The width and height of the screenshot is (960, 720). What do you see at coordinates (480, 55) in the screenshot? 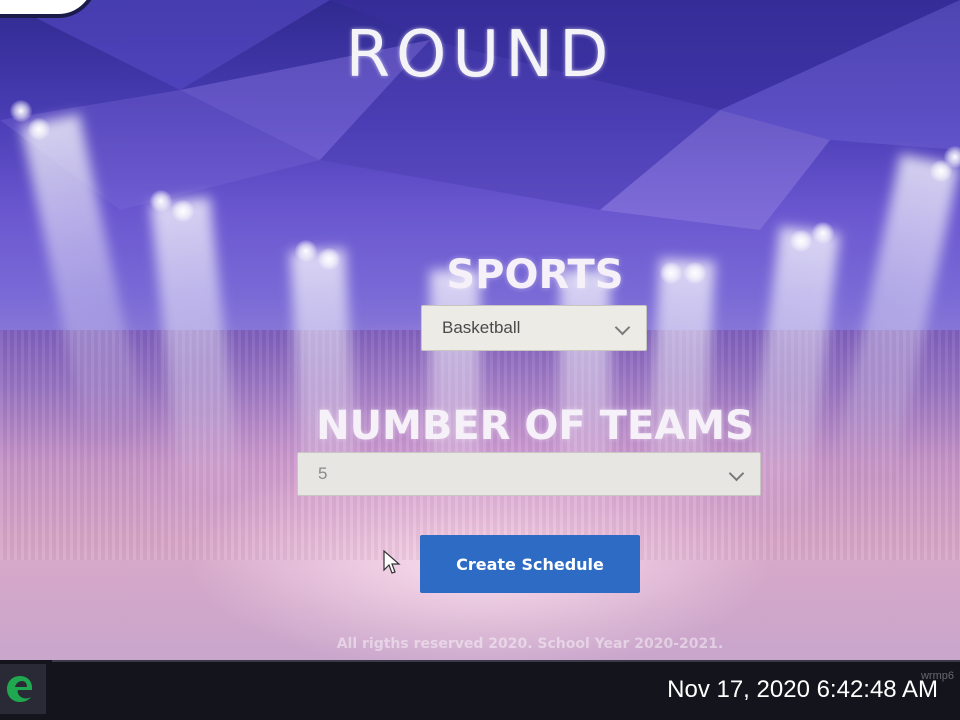
I see `app-title: ROUND` at bounding box center [480, 55].